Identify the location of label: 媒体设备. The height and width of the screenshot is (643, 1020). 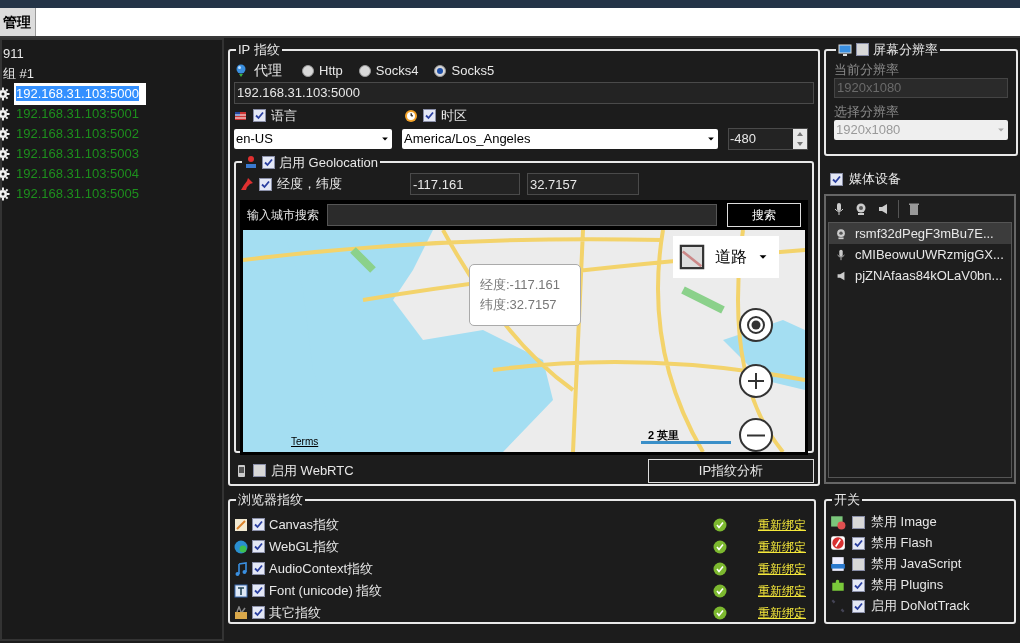
(875, 179).